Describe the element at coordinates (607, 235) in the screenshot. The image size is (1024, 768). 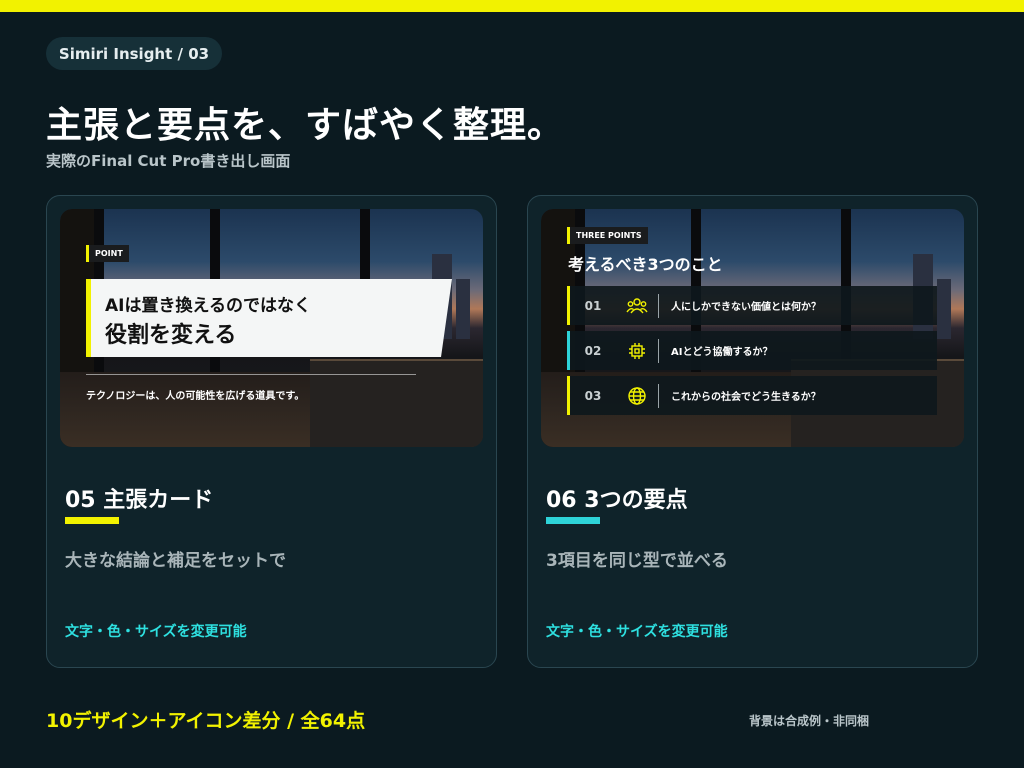
I see `three-points-tag: THREE POINTS` at that location.